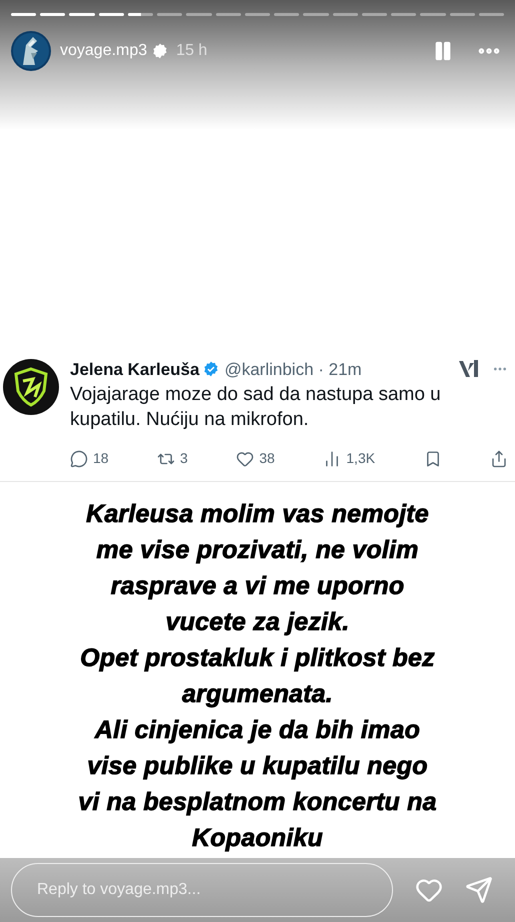  What do you see at coordinates (245, 459) in the screenshot?
I see `heart-icon` at bounding box center [245, 459].